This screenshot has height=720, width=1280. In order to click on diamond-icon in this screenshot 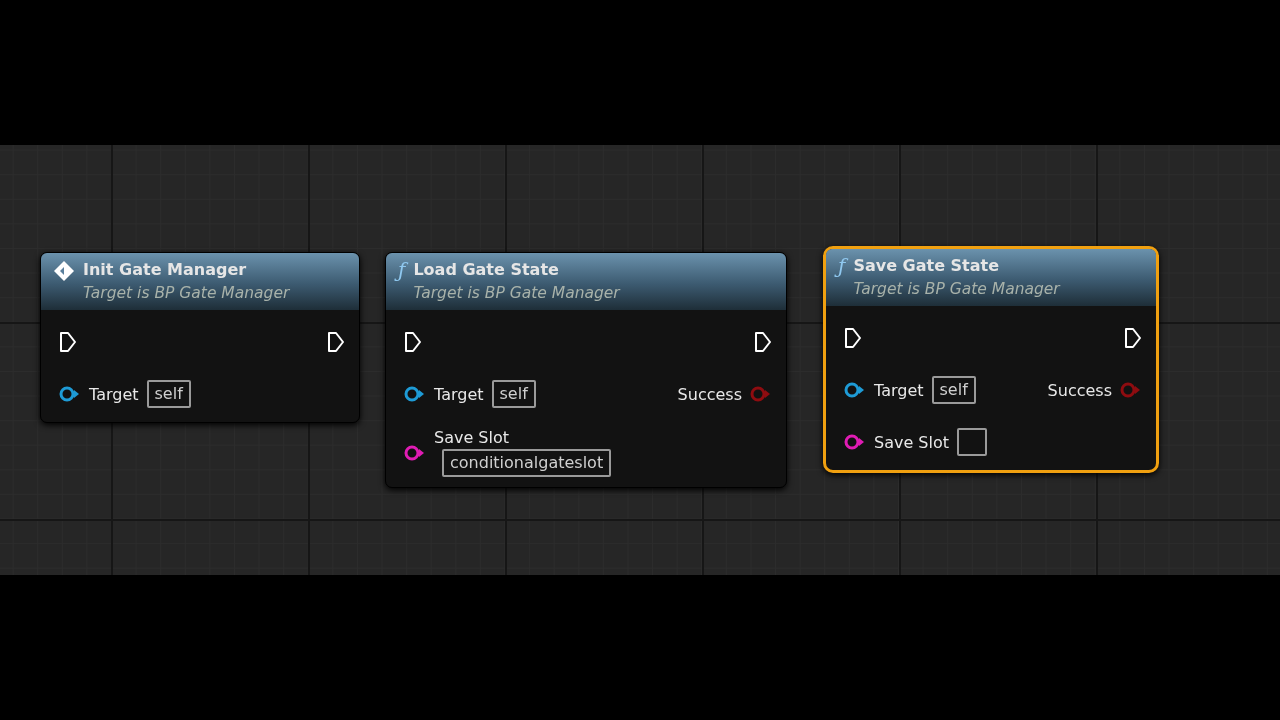, I will do `click(64, 271)`.